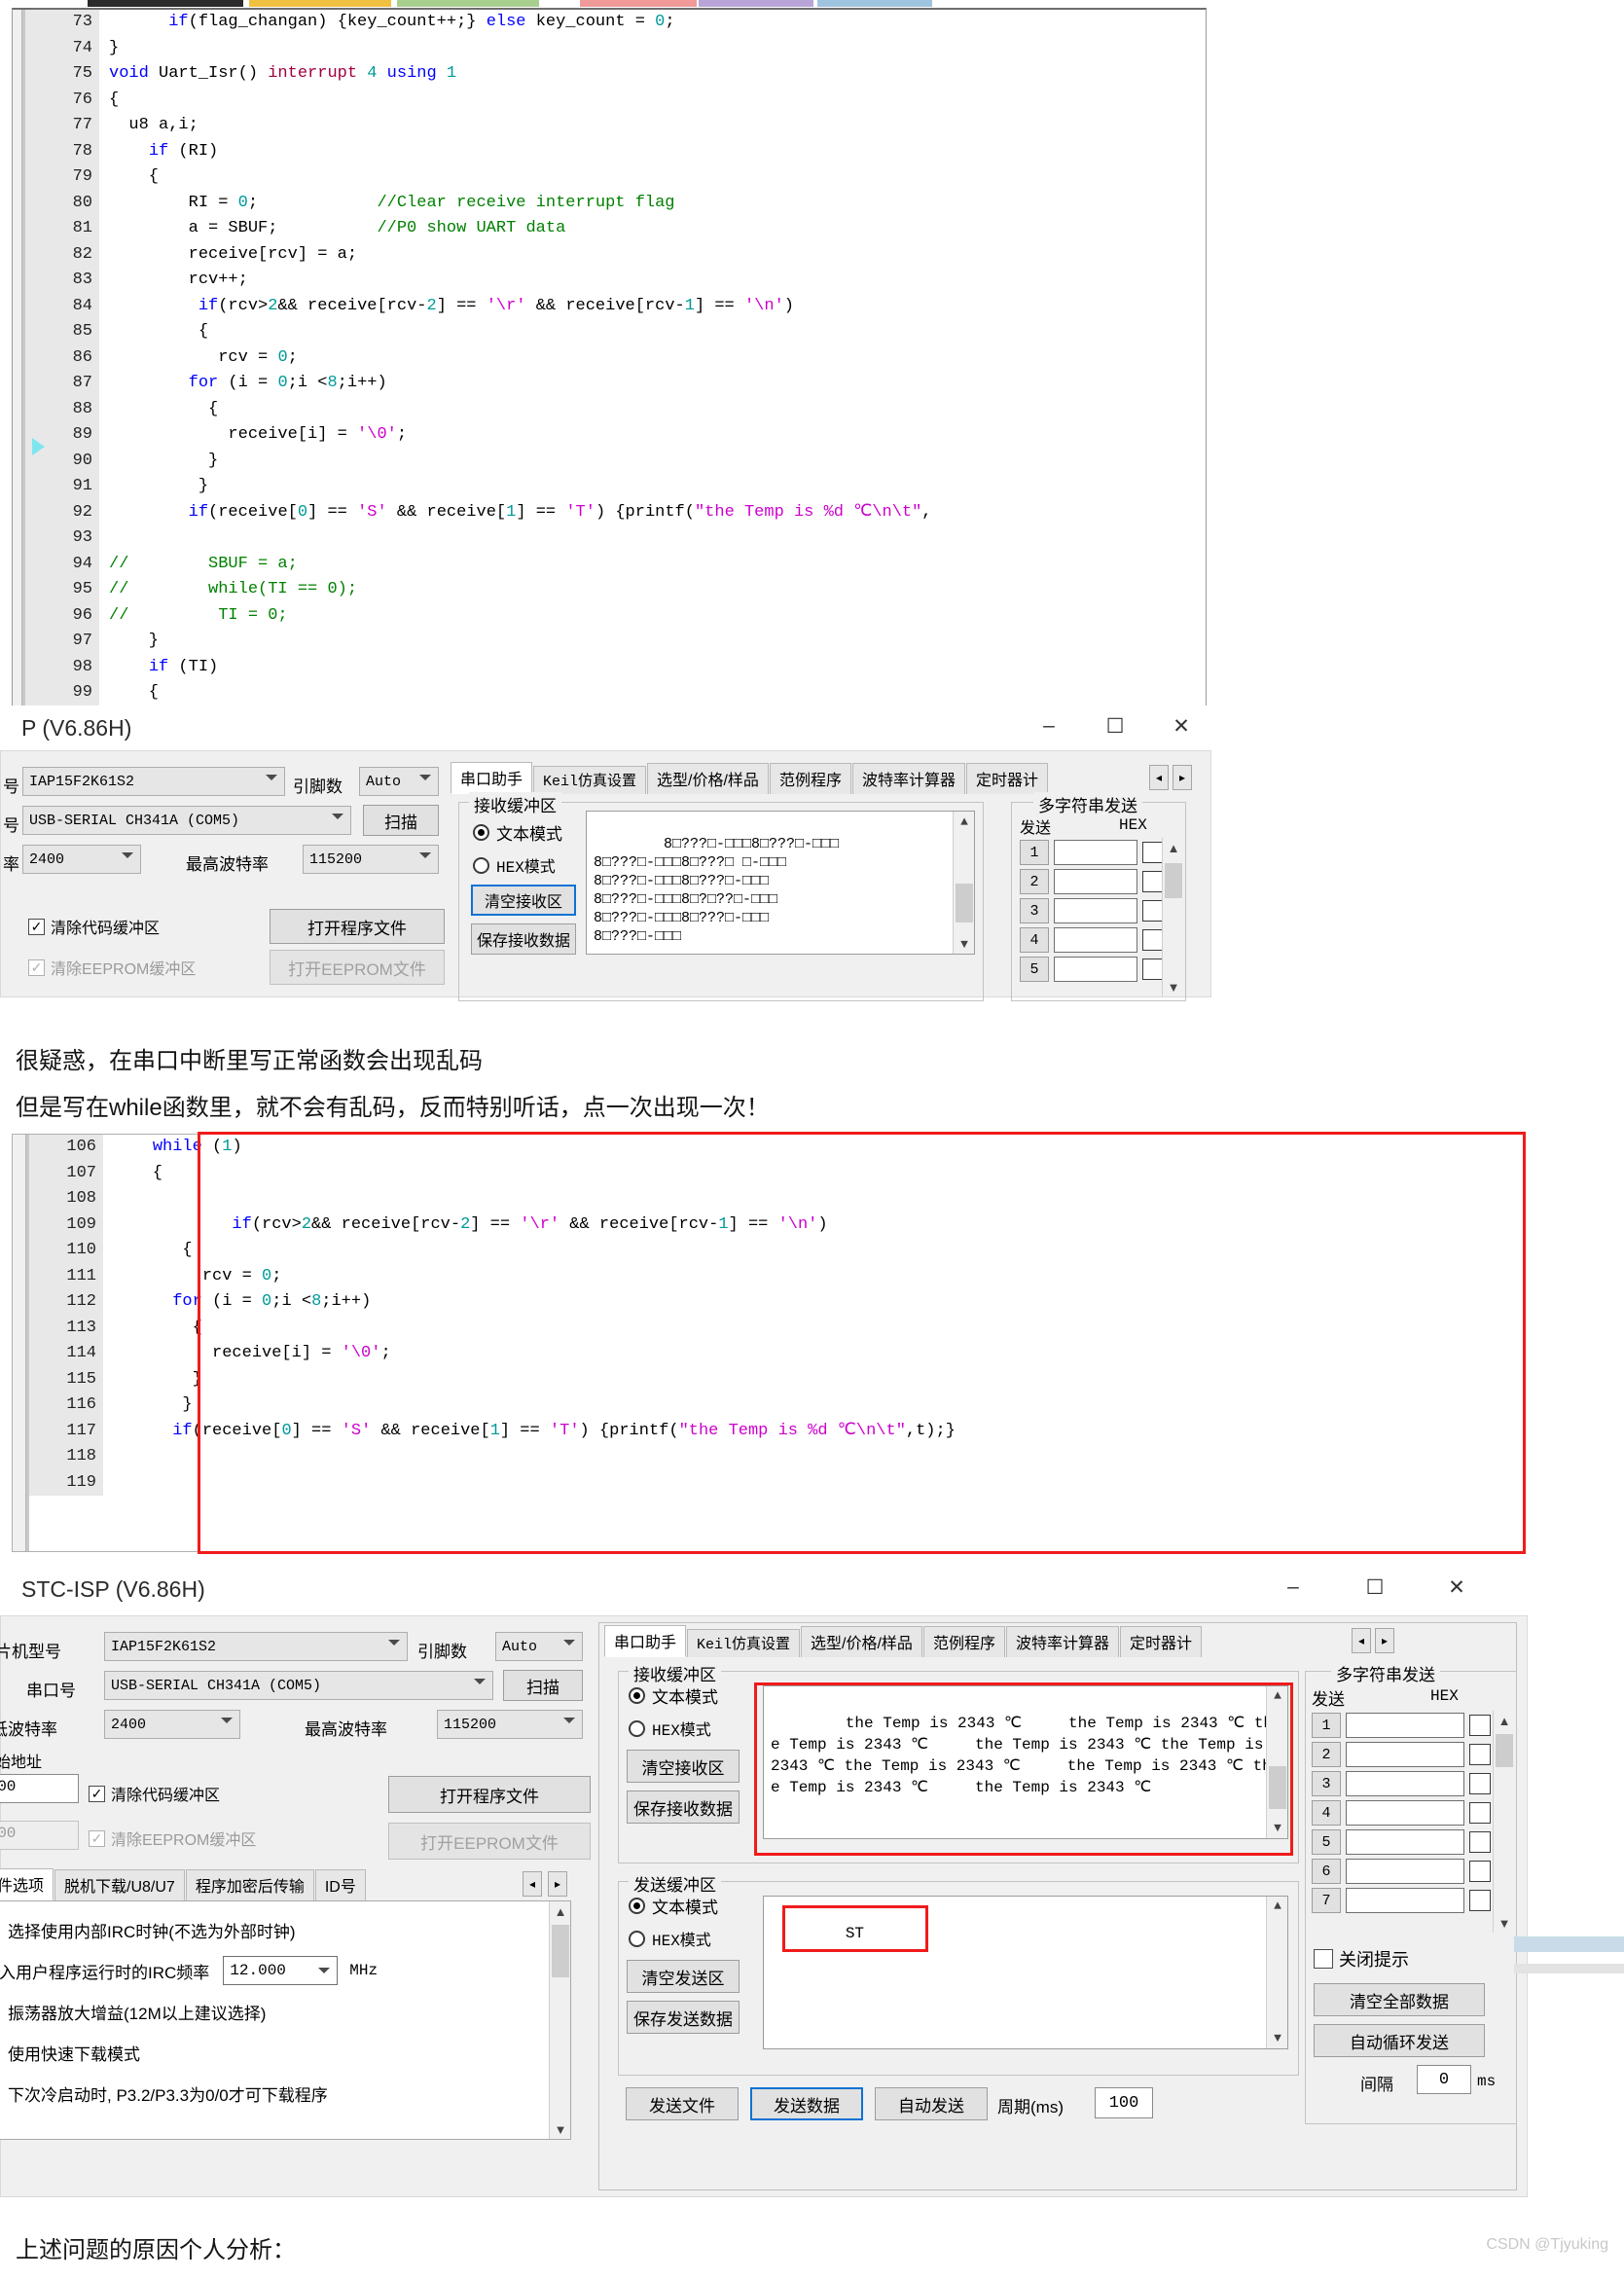 The width and height of the screenshot is (1624, 2279). What do you see at coordinates (357, 926) in the screenshot?
I see `open-program-file-button: 打开程序文件` at bounding box center [357, 926].